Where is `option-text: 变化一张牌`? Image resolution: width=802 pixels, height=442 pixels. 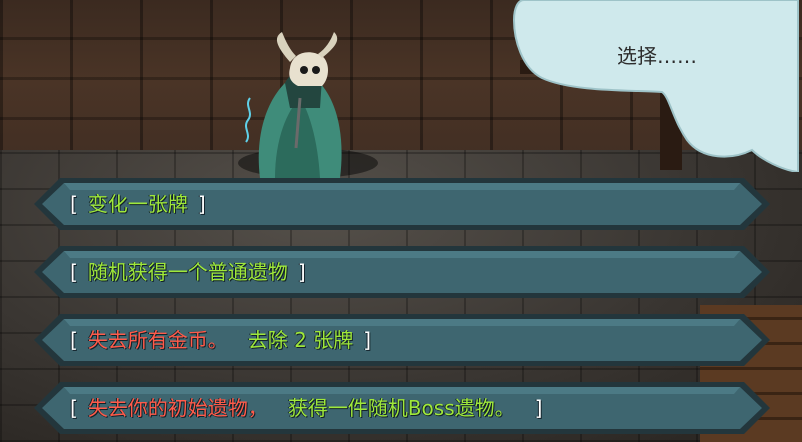
option-text: 变化一张牌 is located at coordinates (137, 204).